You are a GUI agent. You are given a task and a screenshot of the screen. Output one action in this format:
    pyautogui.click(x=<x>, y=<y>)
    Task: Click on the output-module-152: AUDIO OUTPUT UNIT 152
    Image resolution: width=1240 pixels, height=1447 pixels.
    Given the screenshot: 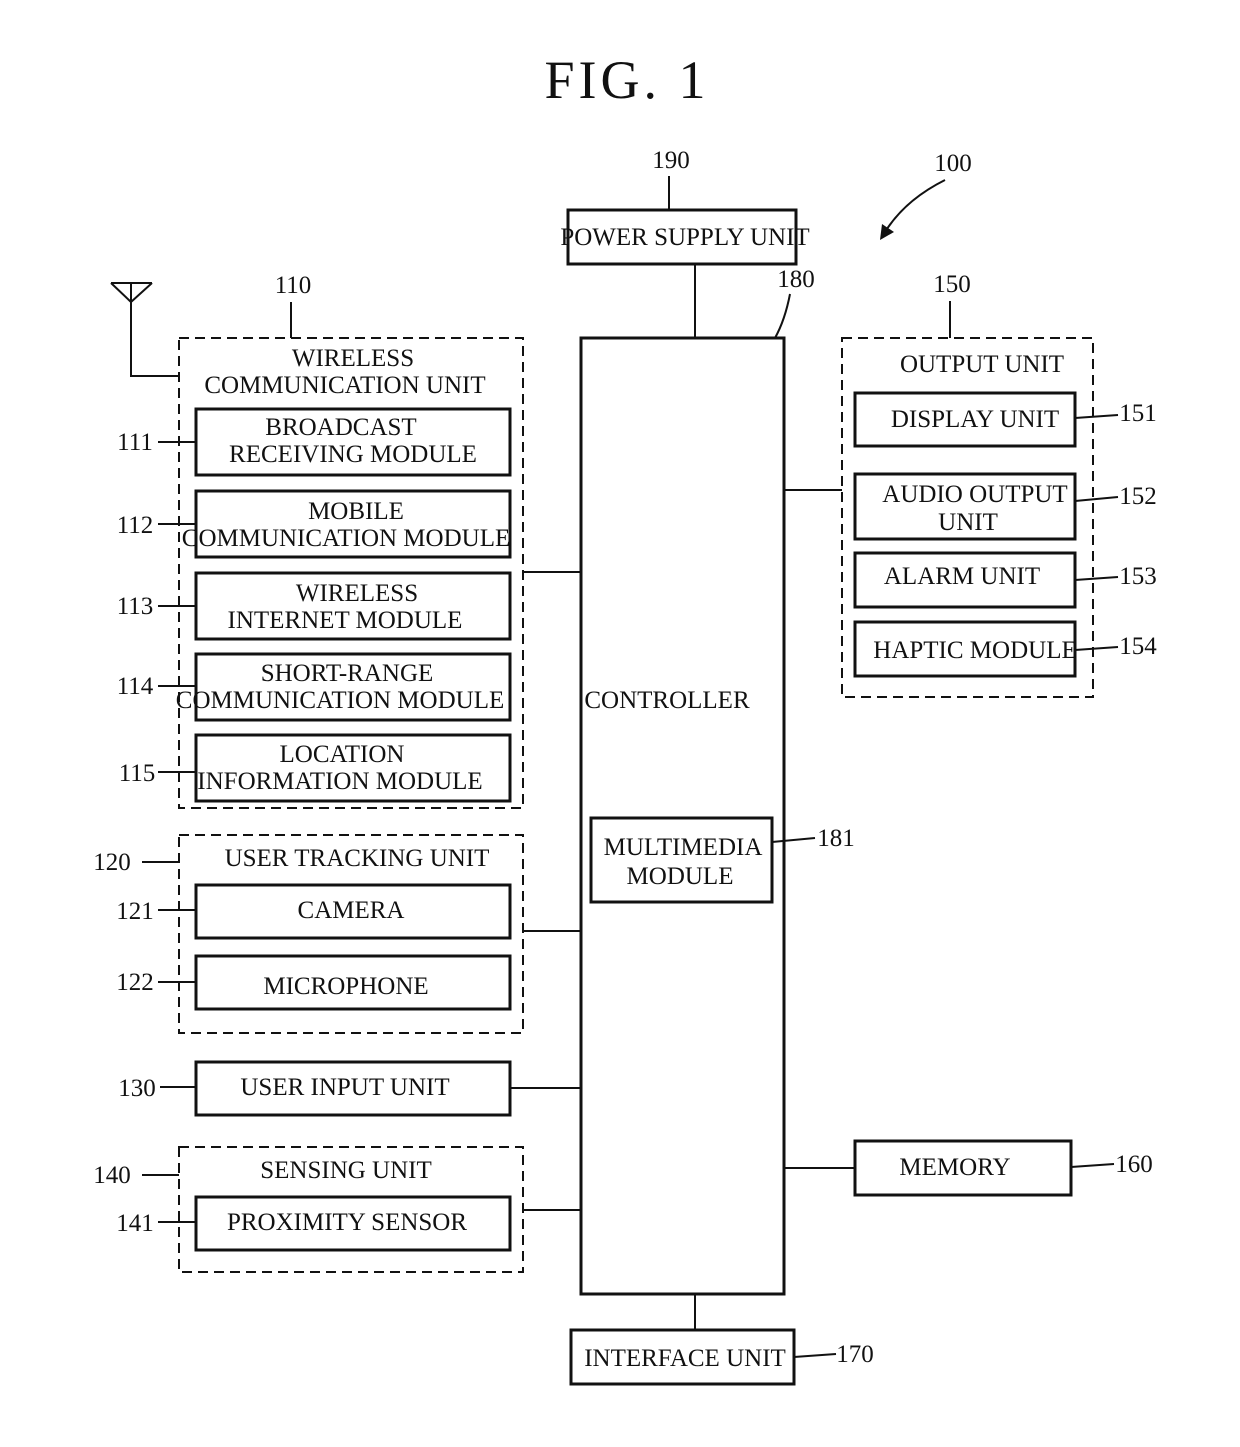 What is the action you would take?
    pyautogui.click(x=1005, y=506)
    